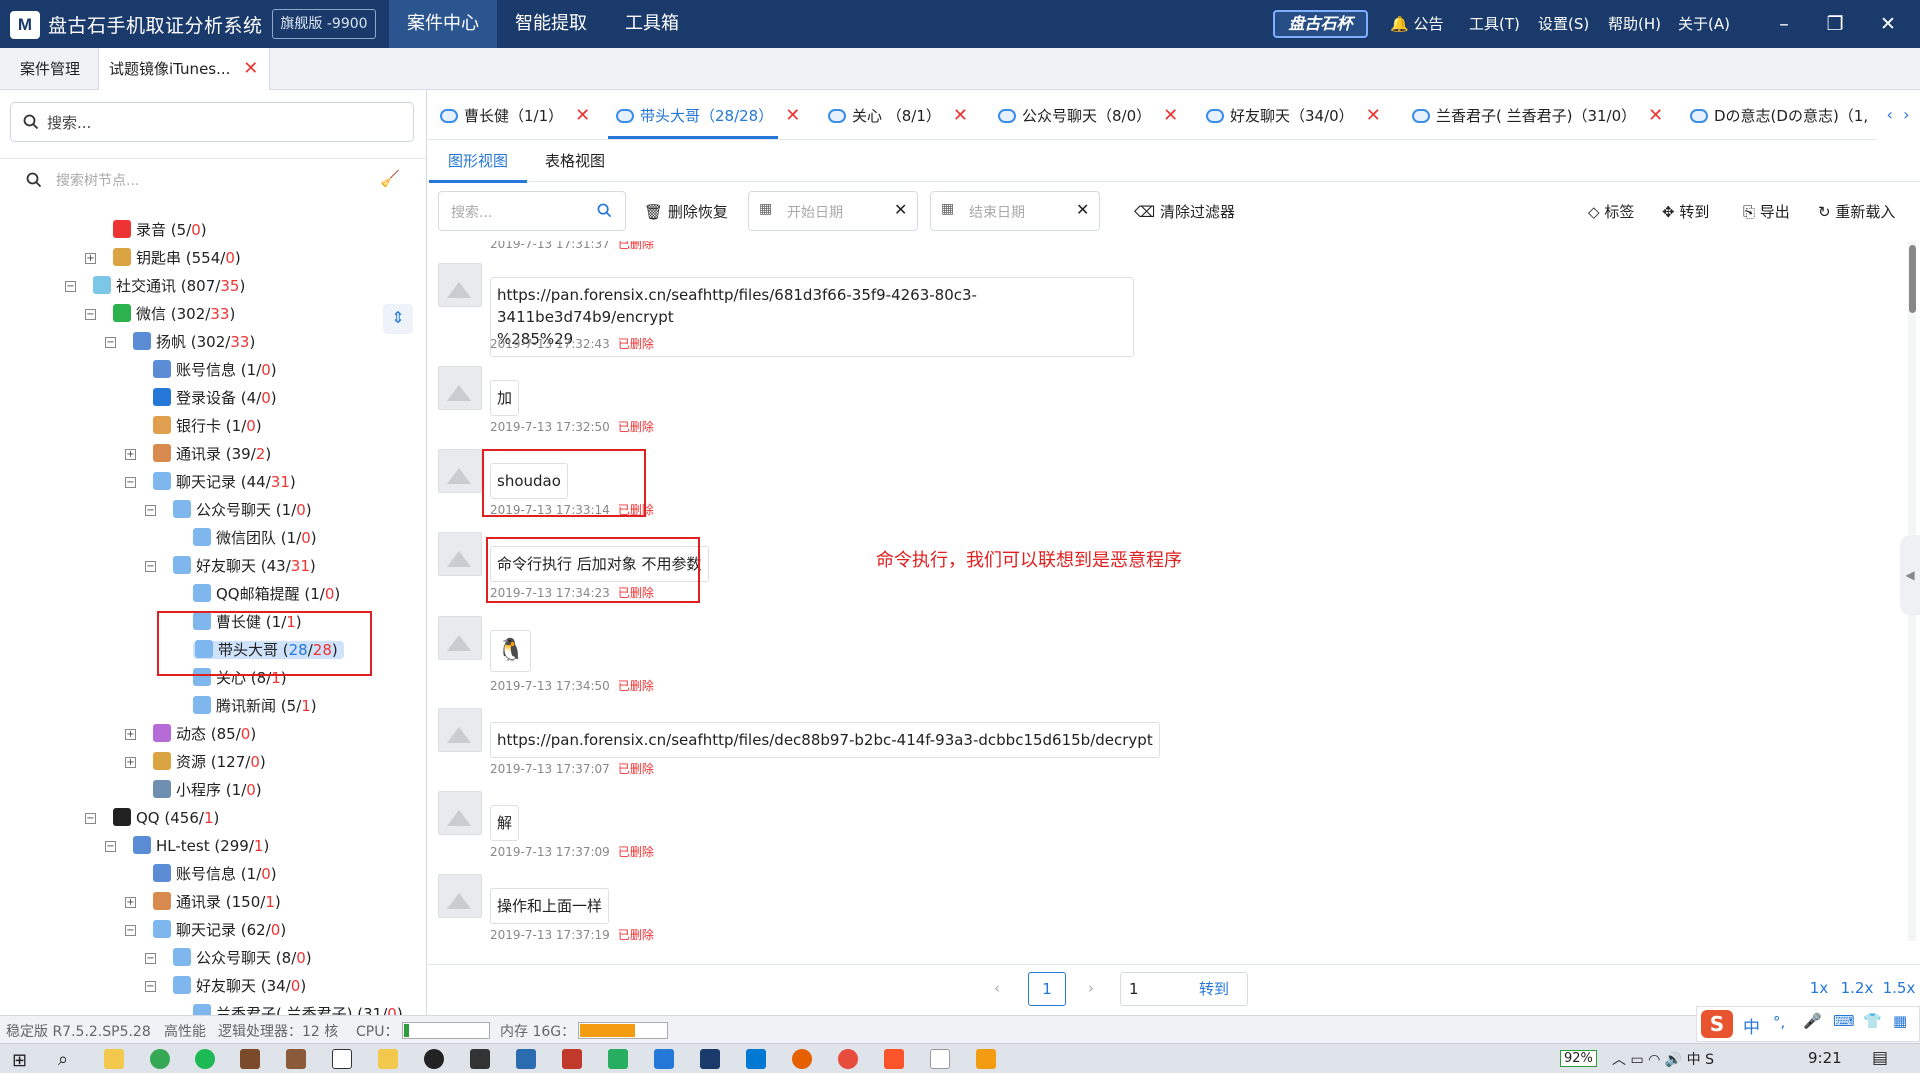 The height and width of the screenshot is (1073, 1920). Describe the element at coordinates (1494, 24) in the screenshot. I see `menu-tools: 工具(T)` at that location.